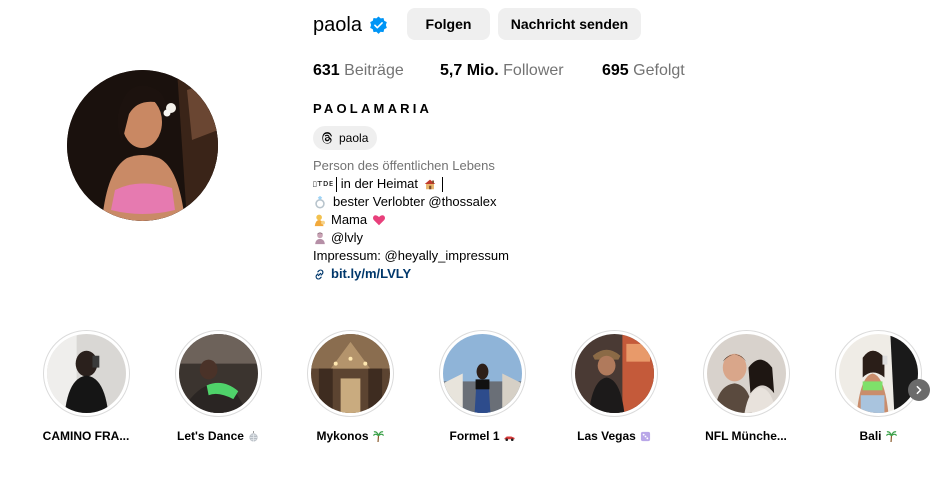  I want to click on posts-label: Beiträge, so click(374, 70).